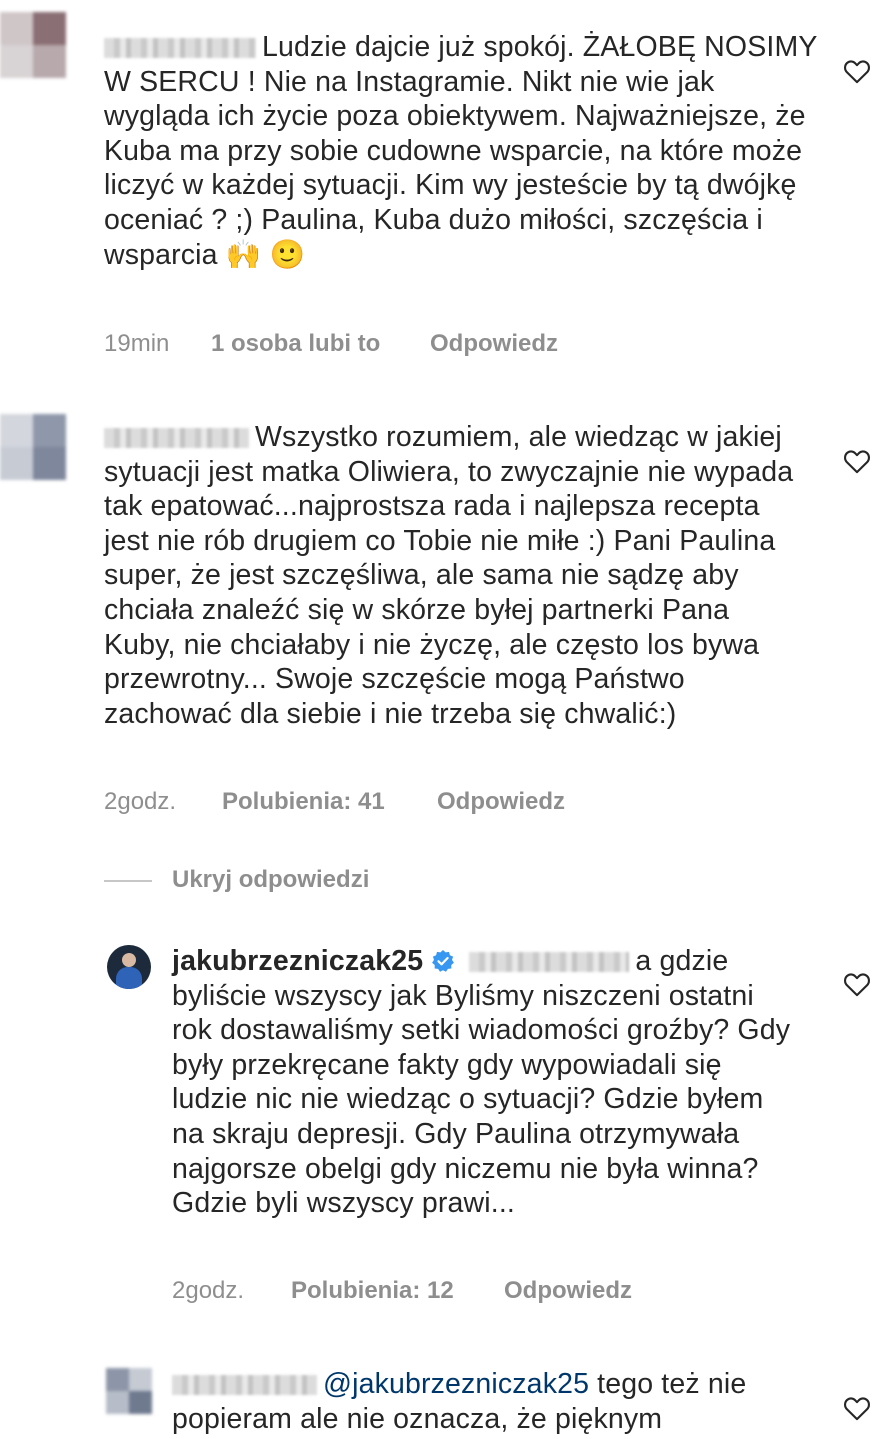 Image resolution: width=893 pixels, height=1439 pixels. Describe the element at coordinates (128, 881) in the screenshot. I see `divider` at that location.